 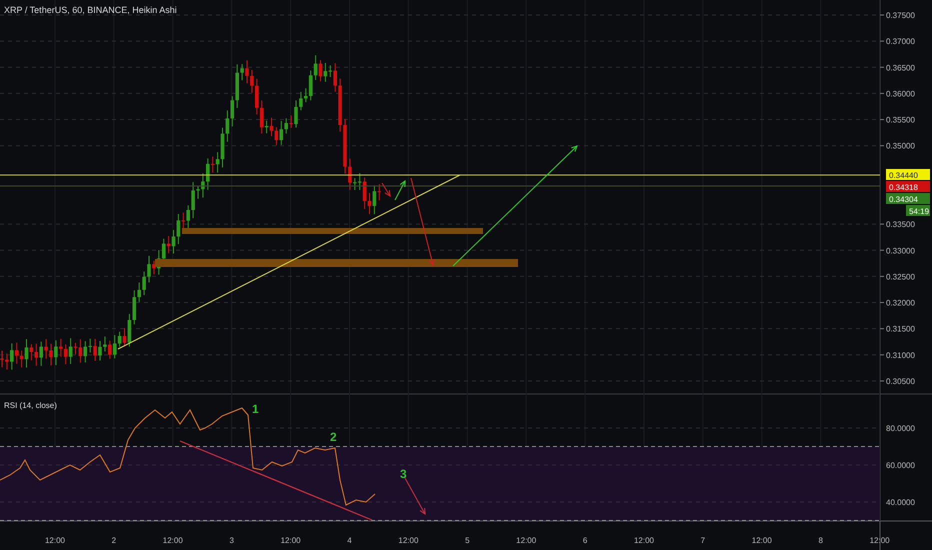 I want to click on price-axis-label: 0.32000, so click(x=900, y=303).